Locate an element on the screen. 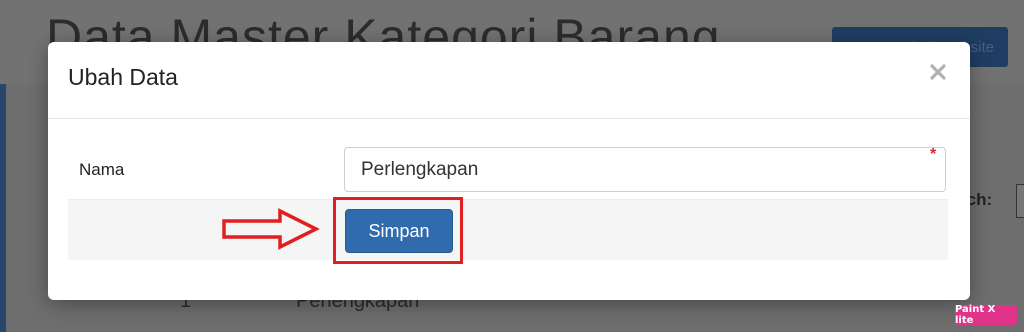 The width and height of the screenshot is (1024, 332). right-arrow-icon is located at coordinates (271, 229).